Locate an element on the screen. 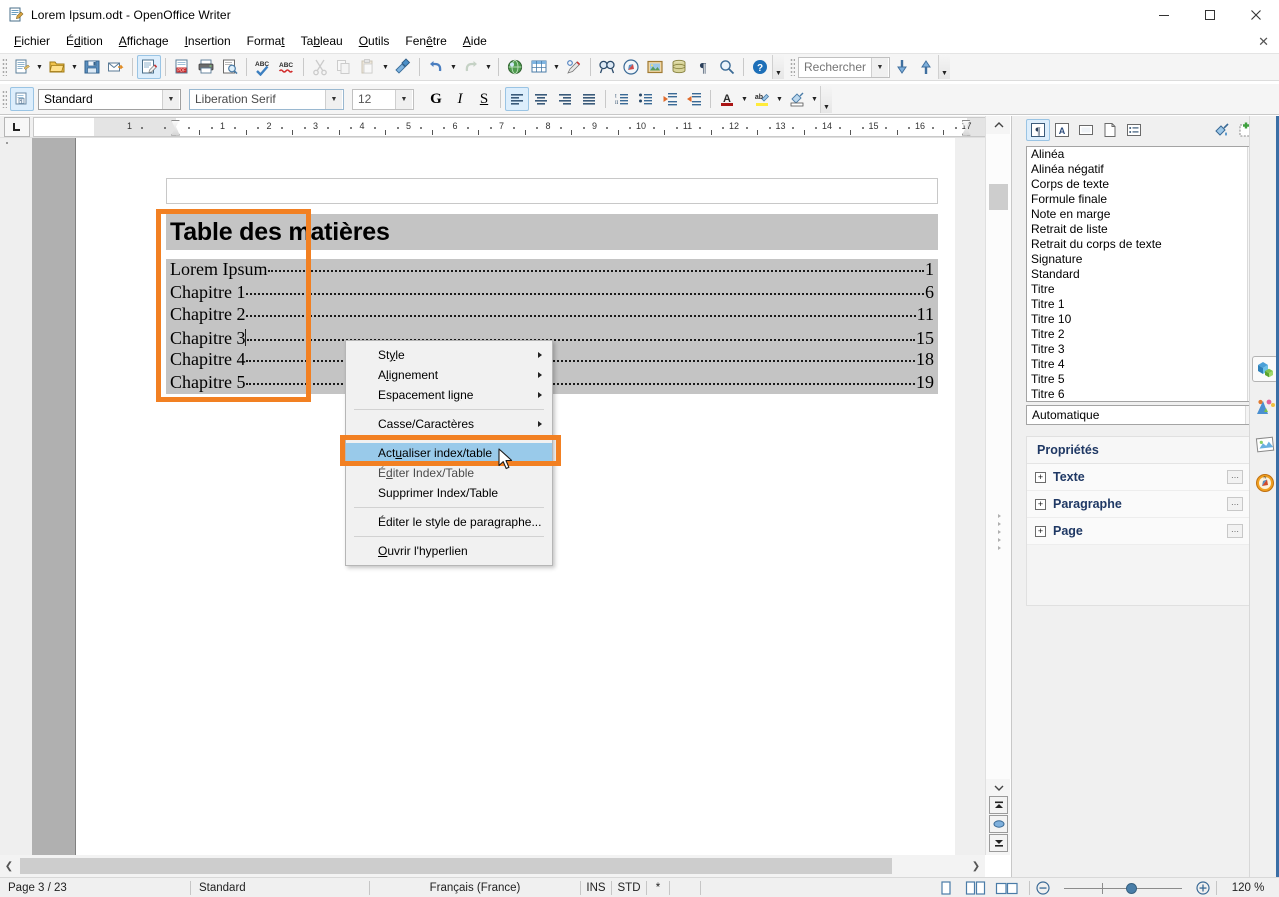 This screenshot has width=1279, height=897. context-menu-item: Style is located at coordinates (449, 355).